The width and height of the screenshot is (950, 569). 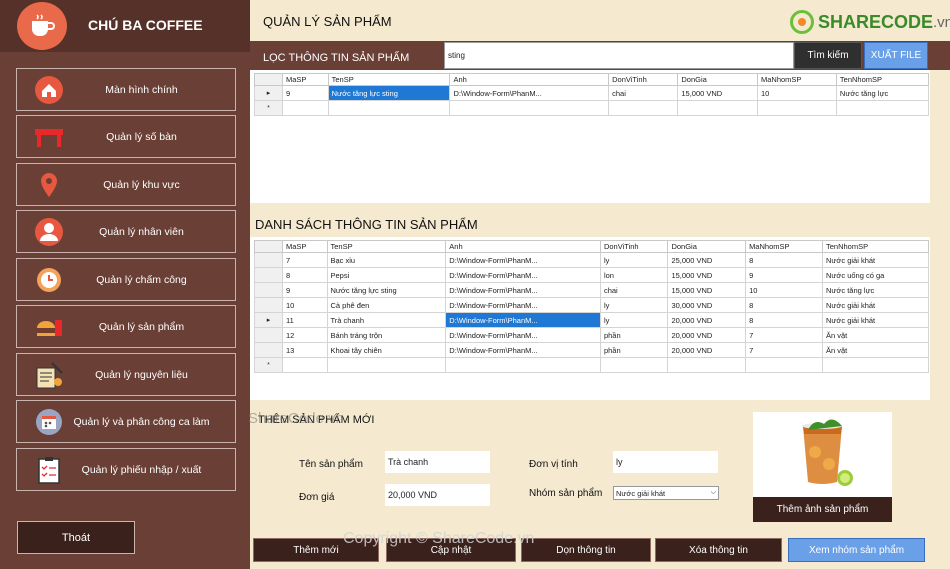 I want to click on menu-item-attendance: Quản lý chấm công, so click(x=126, y=279).